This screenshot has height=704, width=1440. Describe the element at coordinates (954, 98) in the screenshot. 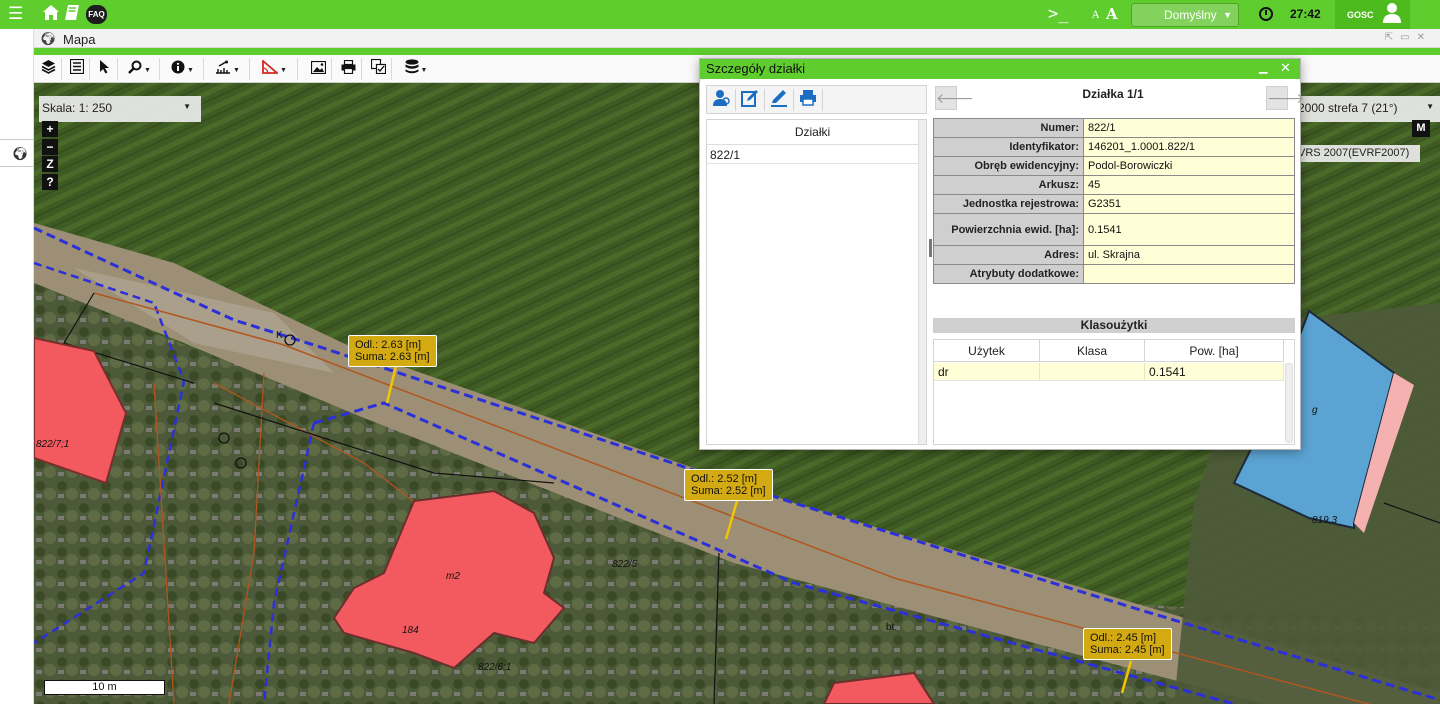

I see `previous-parcel-button: 🡐` at that location.